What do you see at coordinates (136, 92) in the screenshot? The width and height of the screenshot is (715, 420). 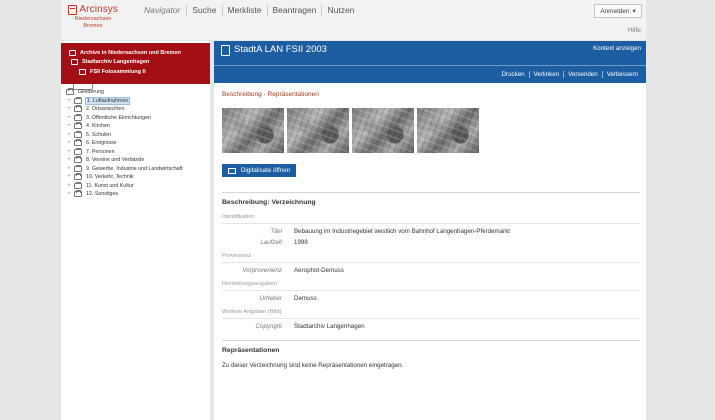 I see `tree-root: Gliederung` at bounding box center [136, 92].